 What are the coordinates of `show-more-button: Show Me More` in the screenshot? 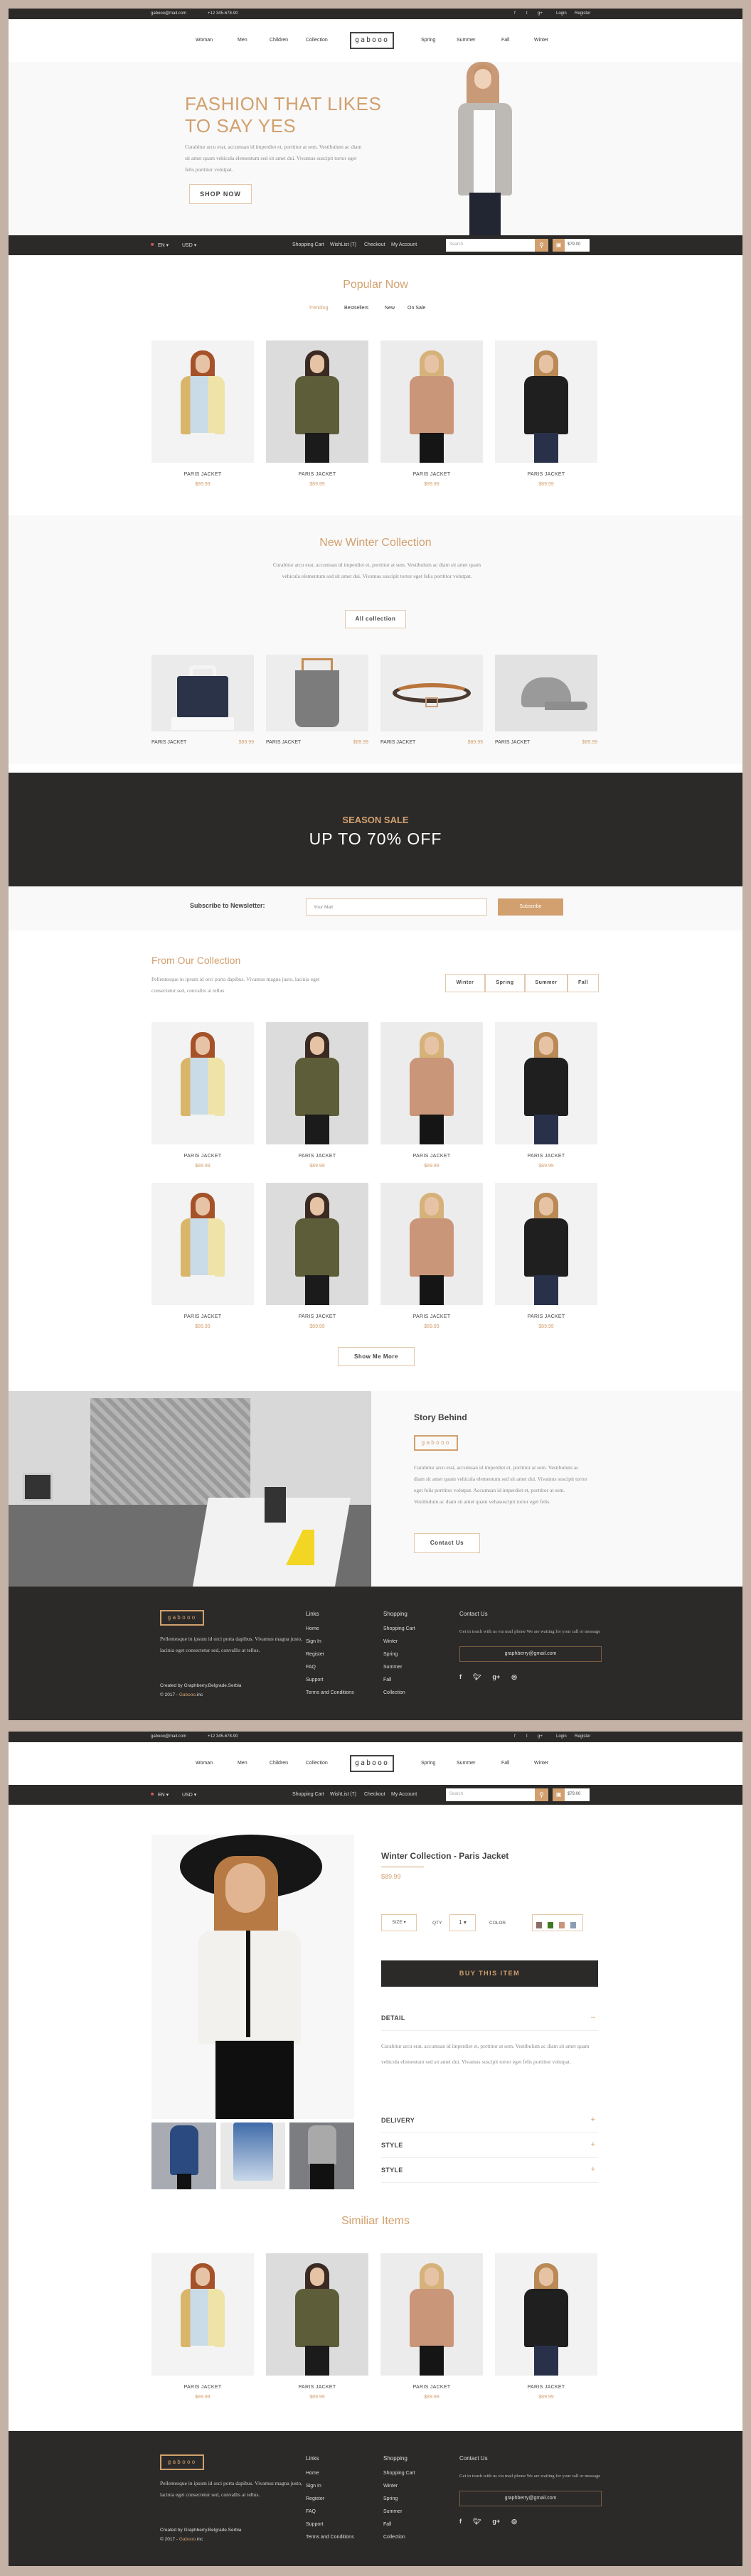 It's located at (376, 1356).